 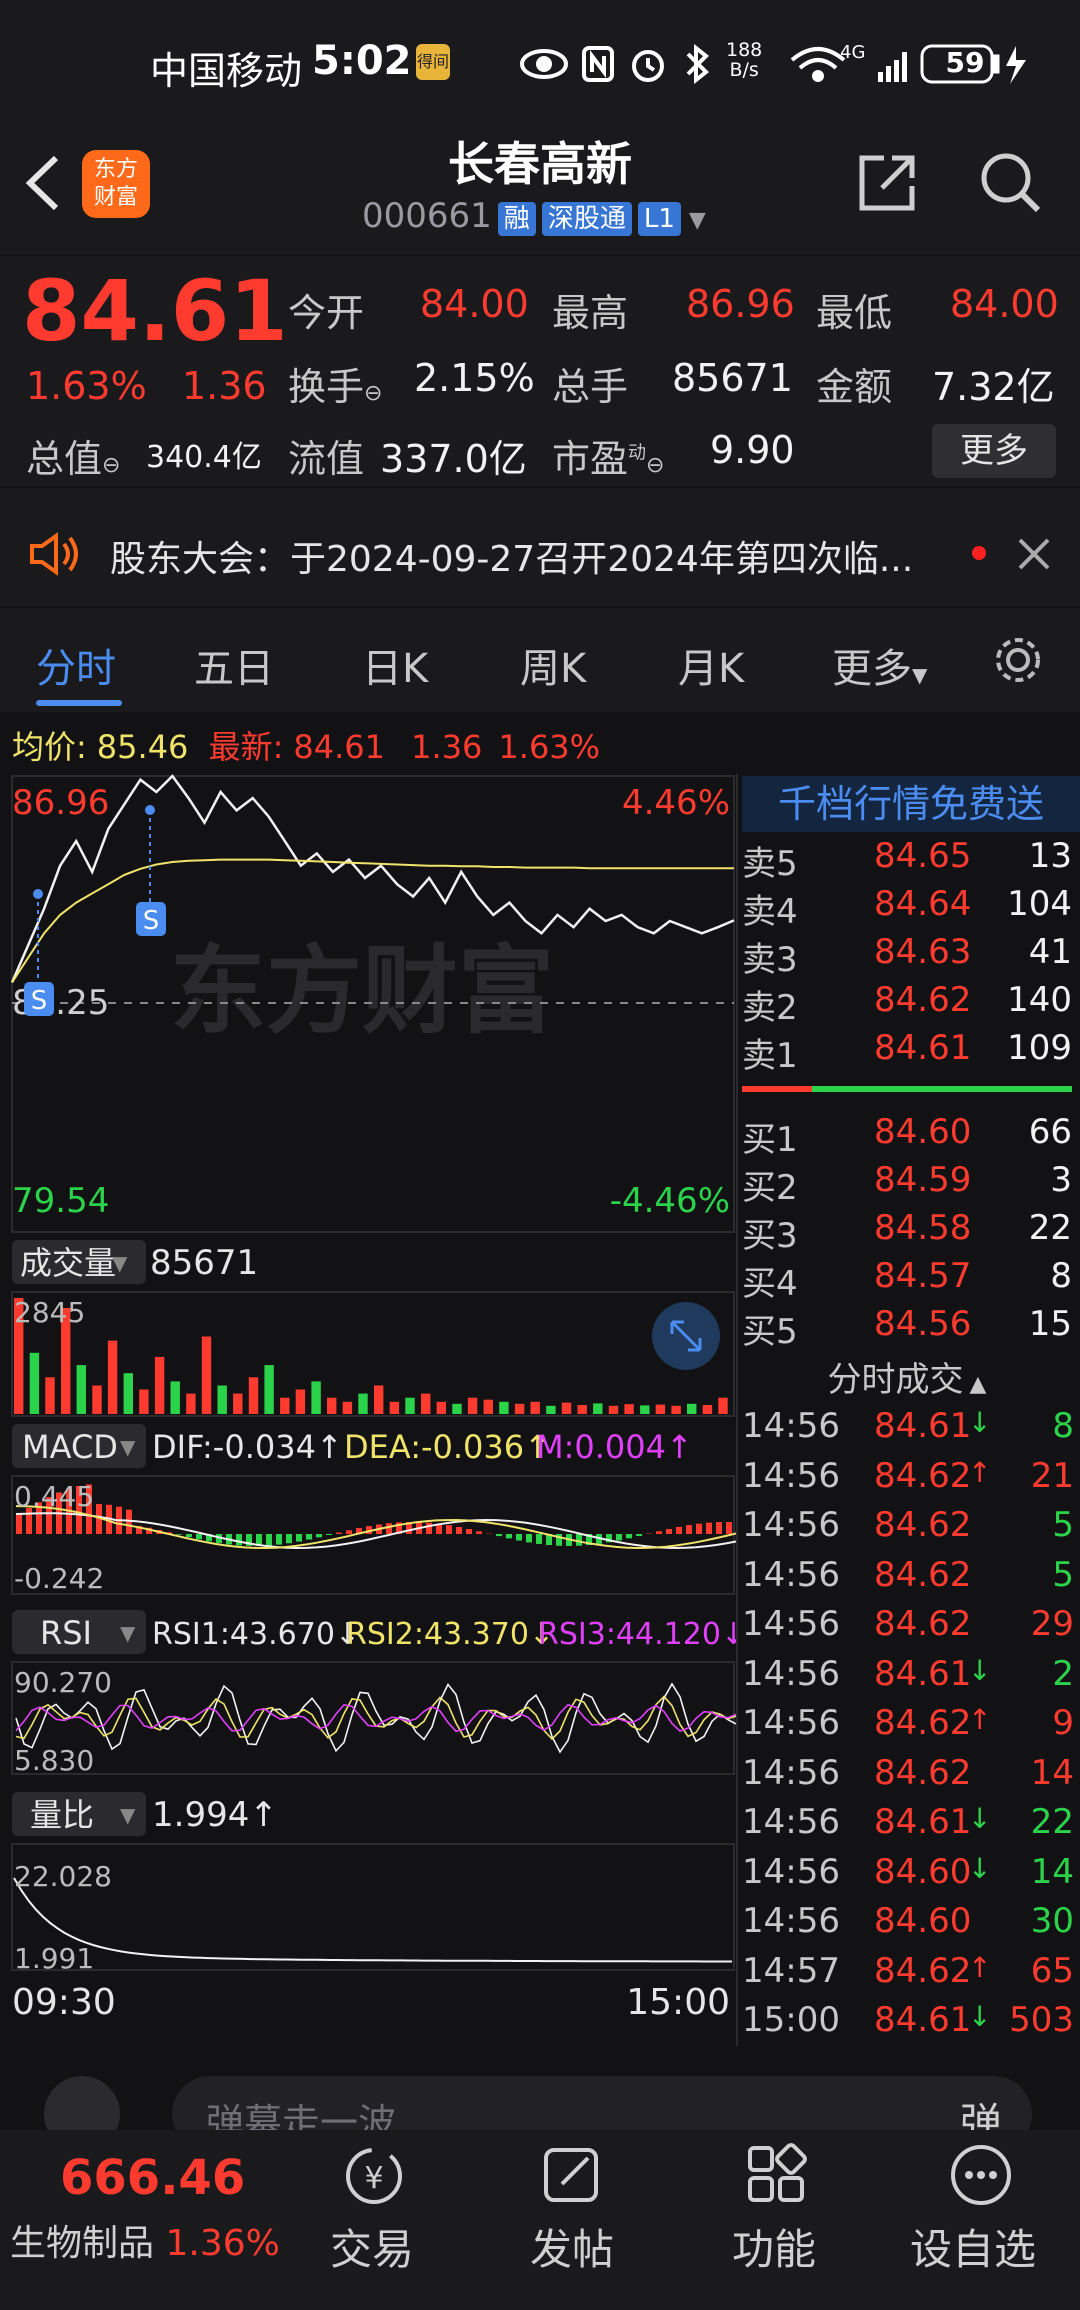 I want to click on clock: 5:02, so click(x=362, y=61).